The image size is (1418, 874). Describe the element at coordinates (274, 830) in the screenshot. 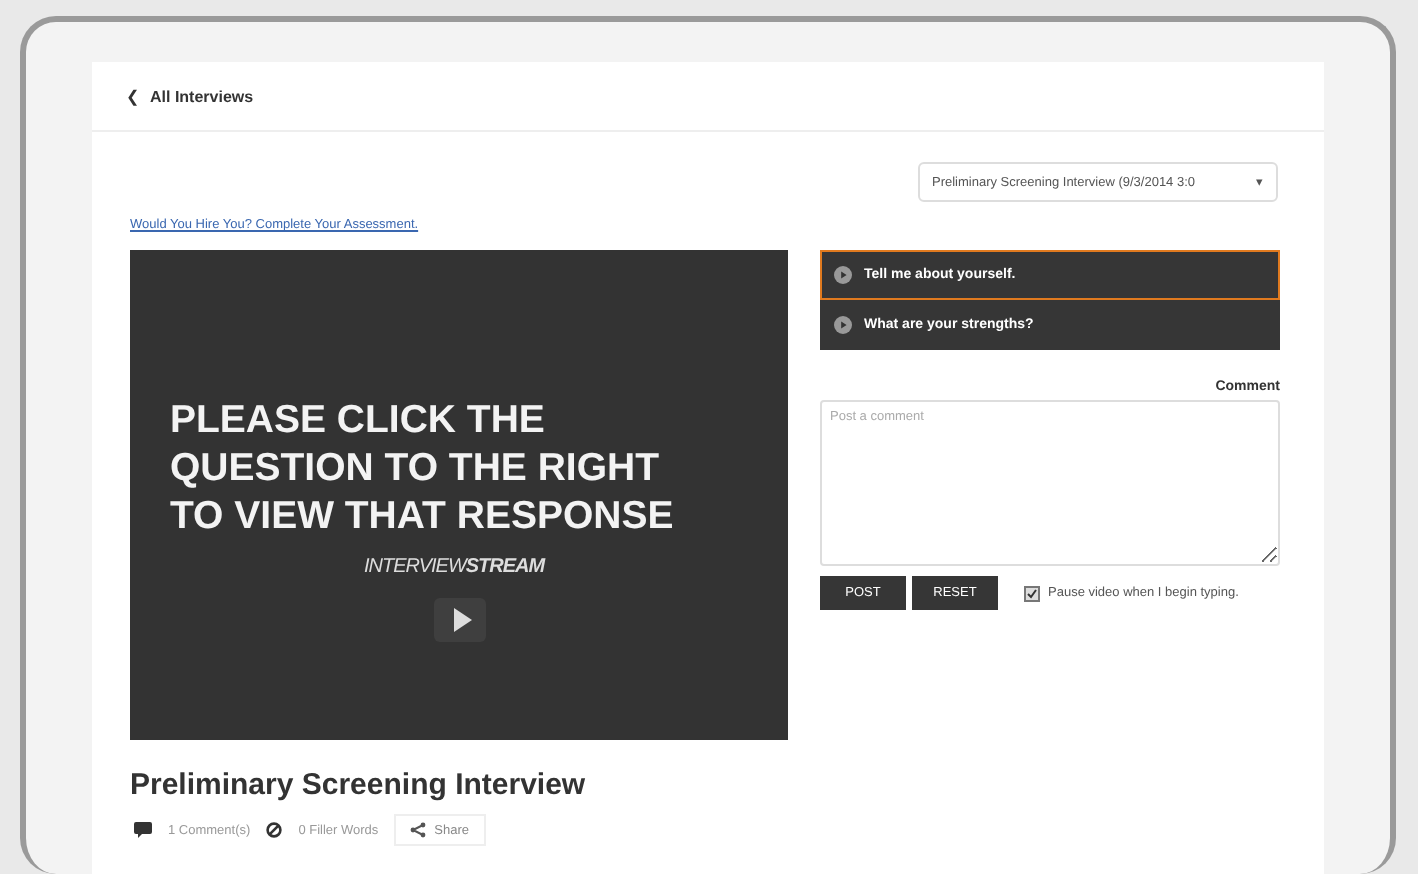

I see `prohibited-icon` at that location.